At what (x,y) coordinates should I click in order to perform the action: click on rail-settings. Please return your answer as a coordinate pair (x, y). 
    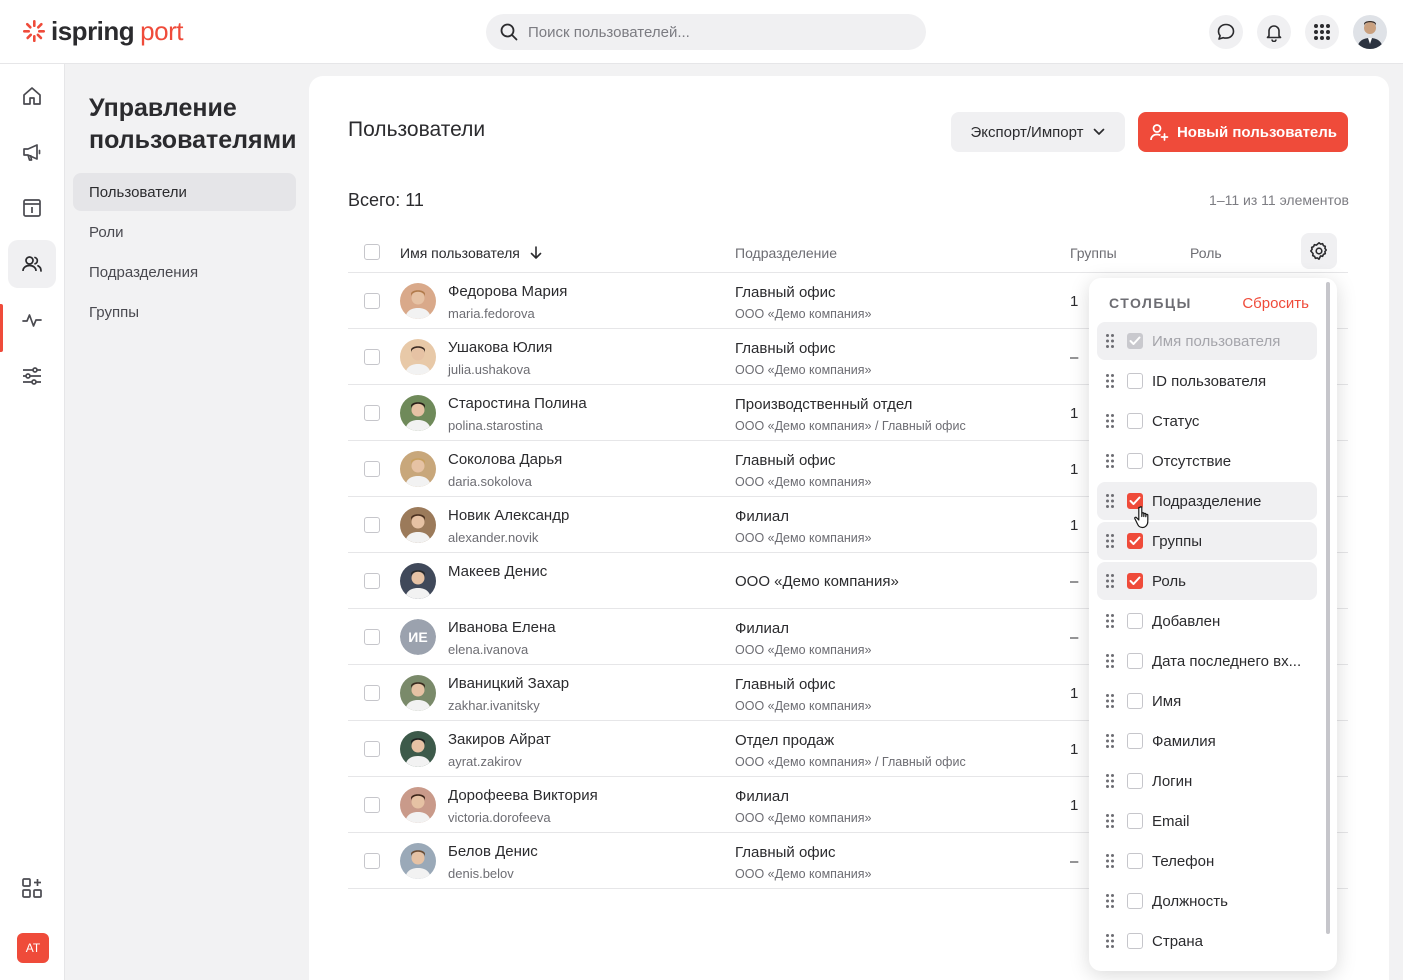
    Looking at the image, I should click on (32, 376).